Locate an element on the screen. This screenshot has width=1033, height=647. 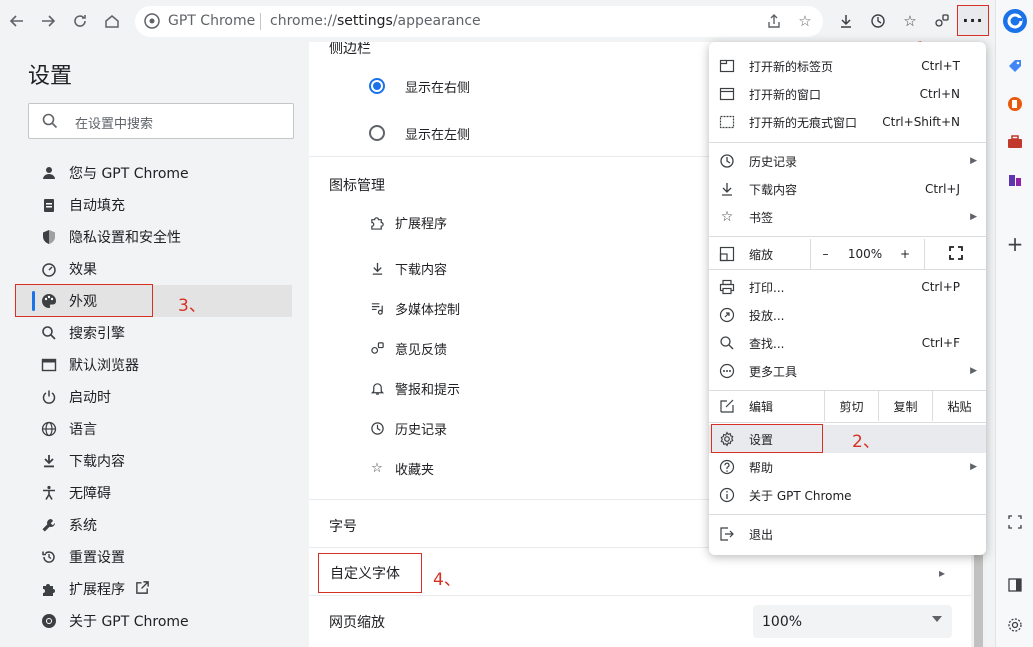
toolbar-item-media: 多媒体控制 is located at coordinates (414, 308).